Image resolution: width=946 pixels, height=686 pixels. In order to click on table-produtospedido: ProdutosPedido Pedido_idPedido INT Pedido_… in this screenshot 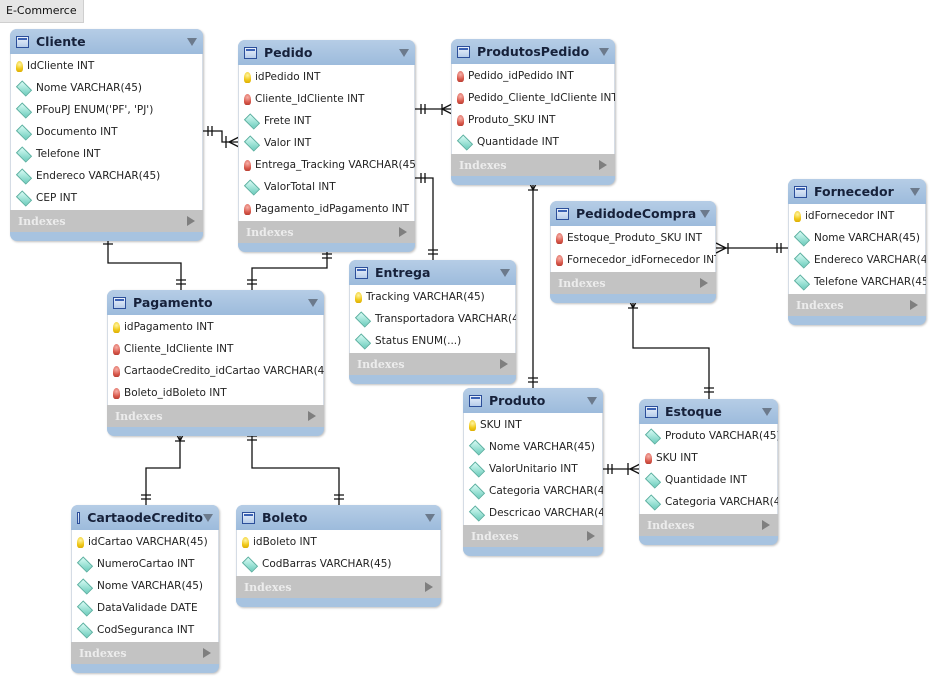, I will do `click(533, 112)`.